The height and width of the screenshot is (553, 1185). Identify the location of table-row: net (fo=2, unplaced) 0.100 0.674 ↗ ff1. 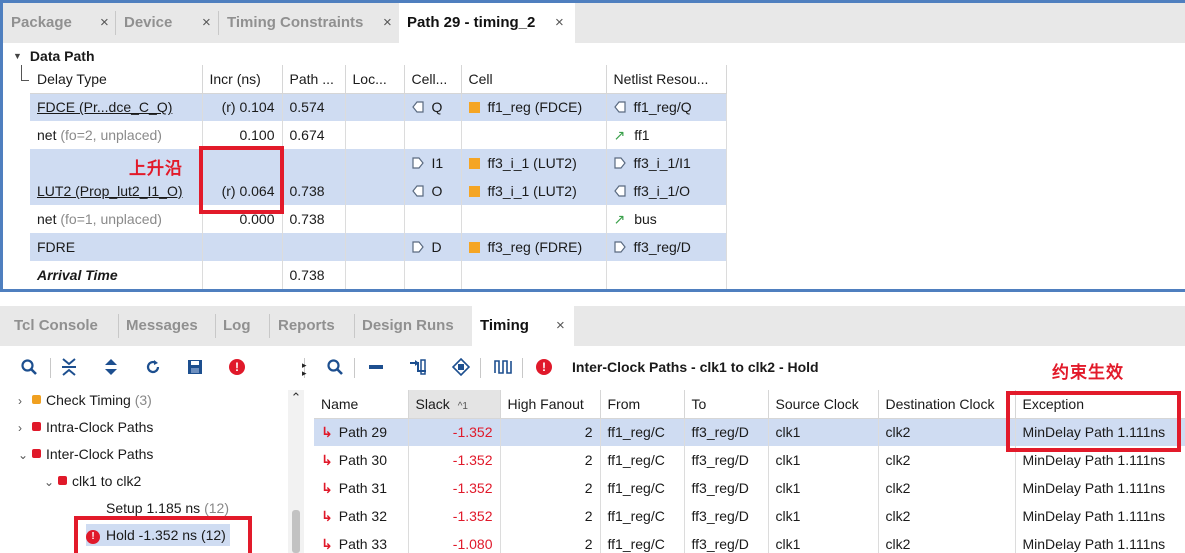
(378, 135).